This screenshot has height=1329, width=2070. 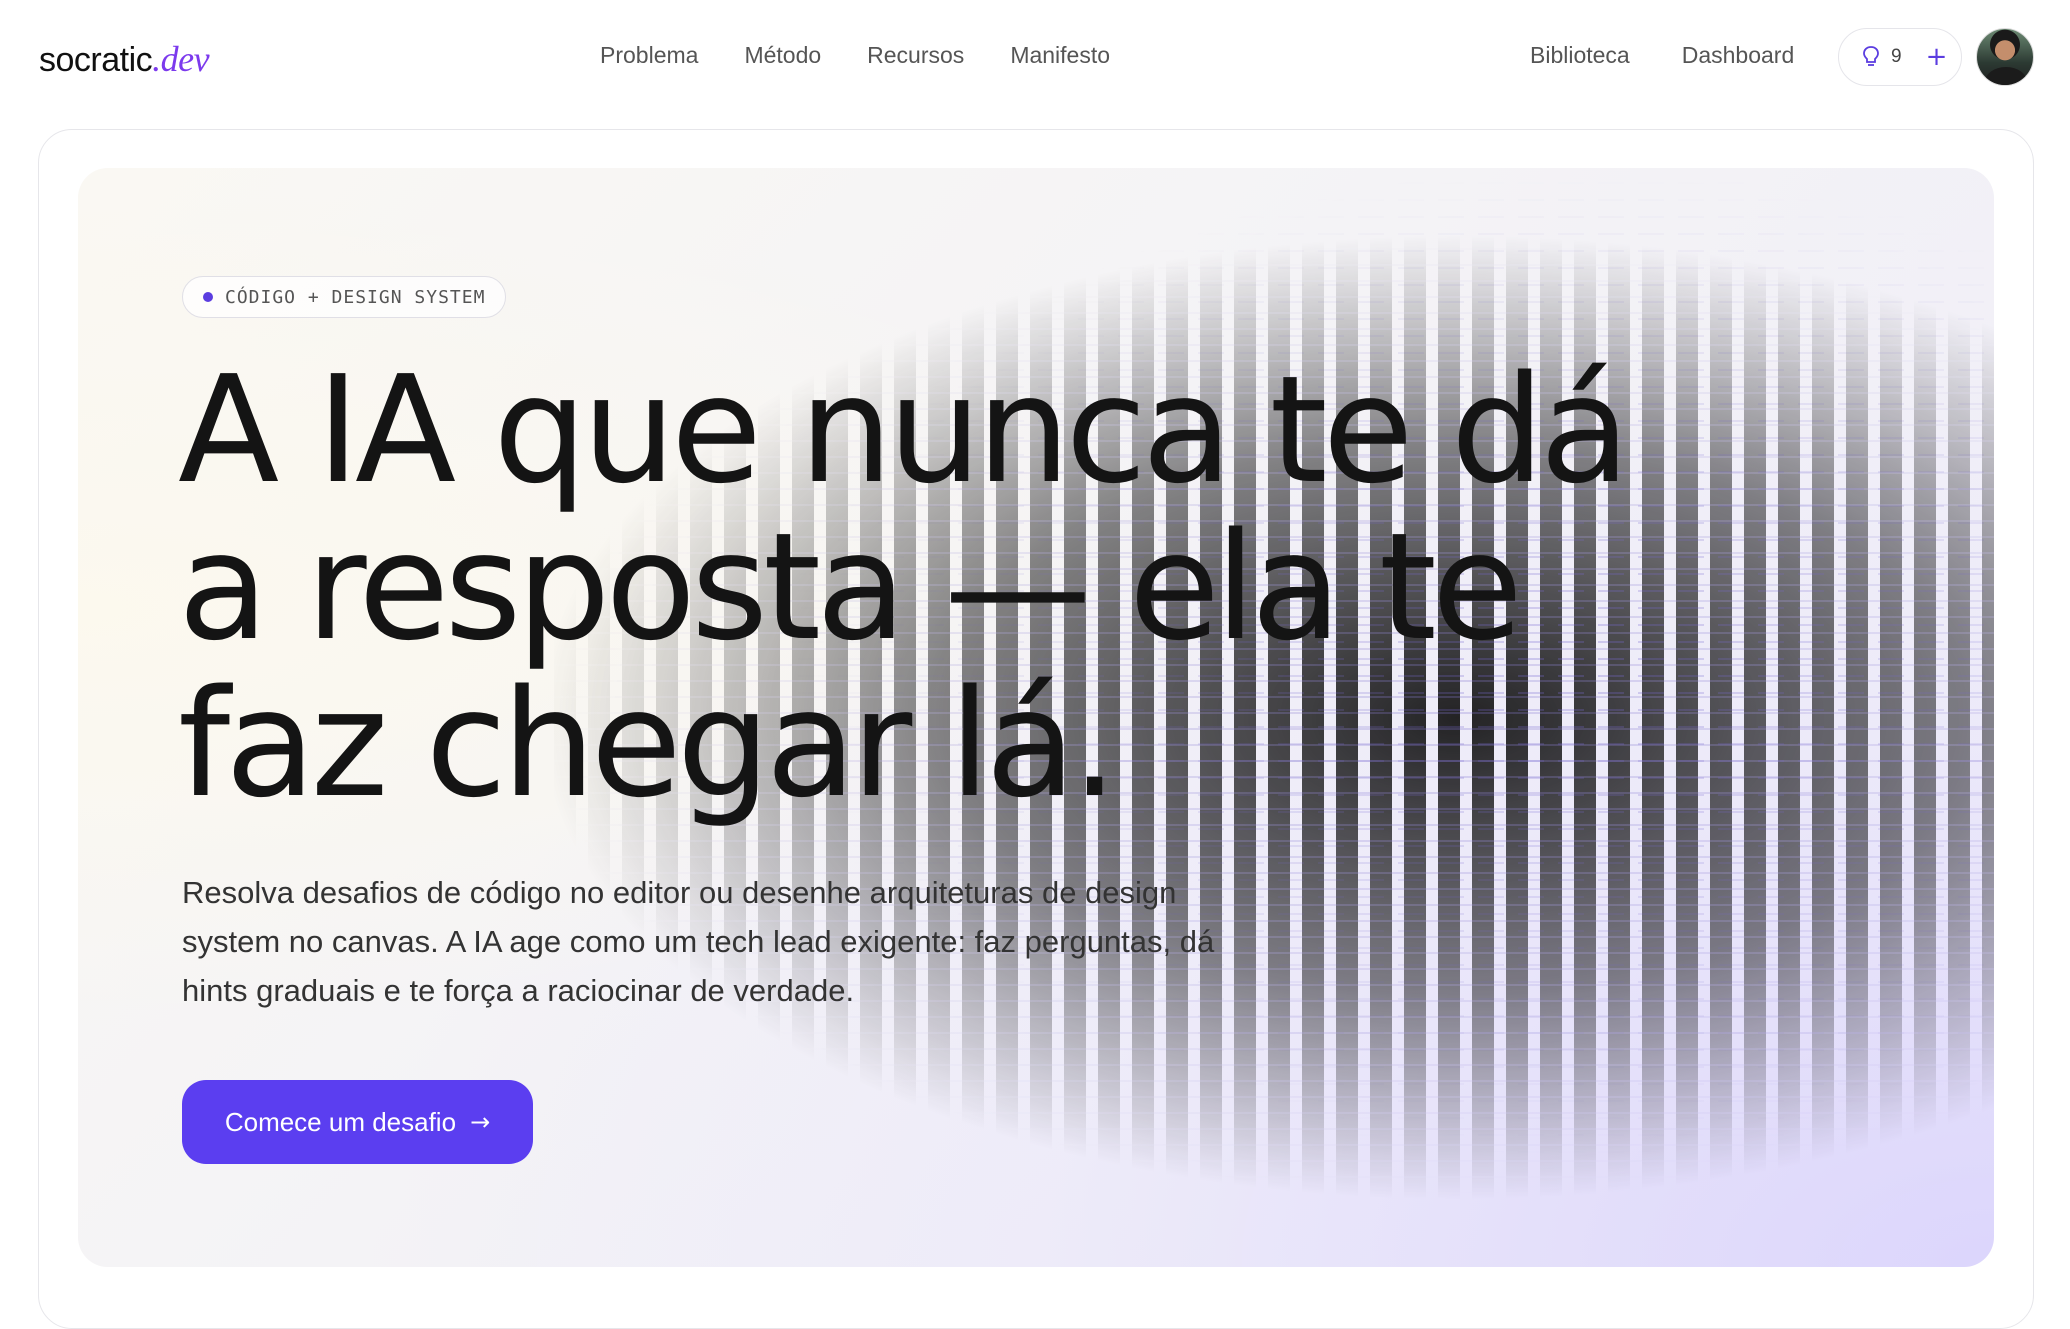 I want to click on arrow-right-icon: →, so click(x=480, y=1122).